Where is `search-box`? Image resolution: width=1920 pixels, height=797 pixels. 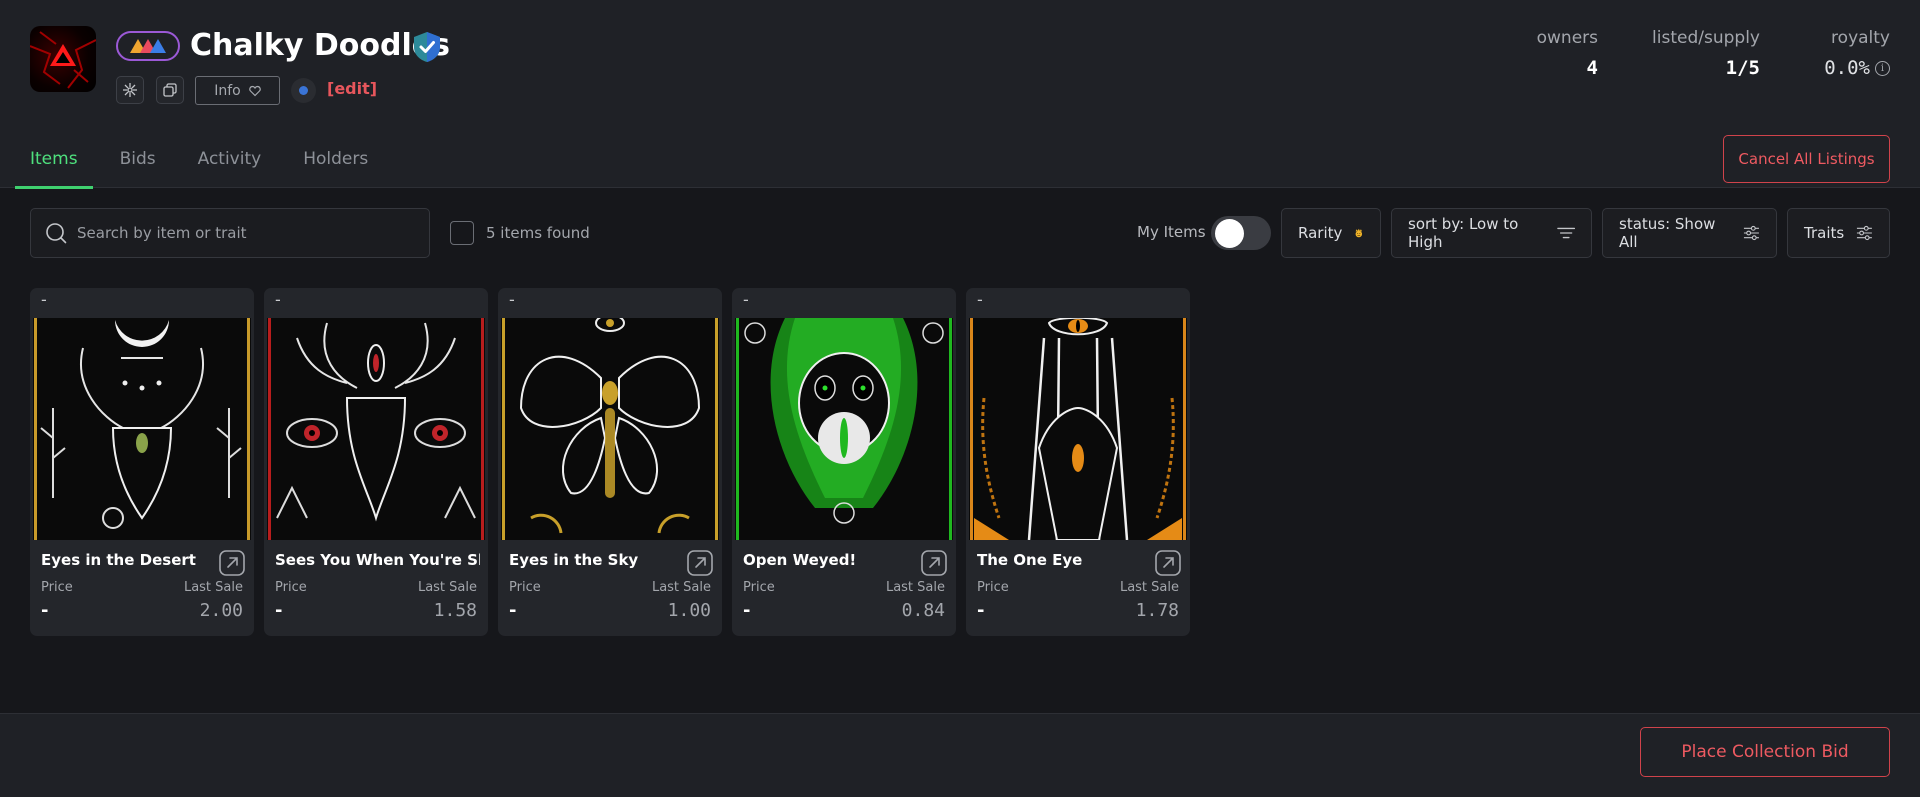 search-box is located at coordinates (230, 233).